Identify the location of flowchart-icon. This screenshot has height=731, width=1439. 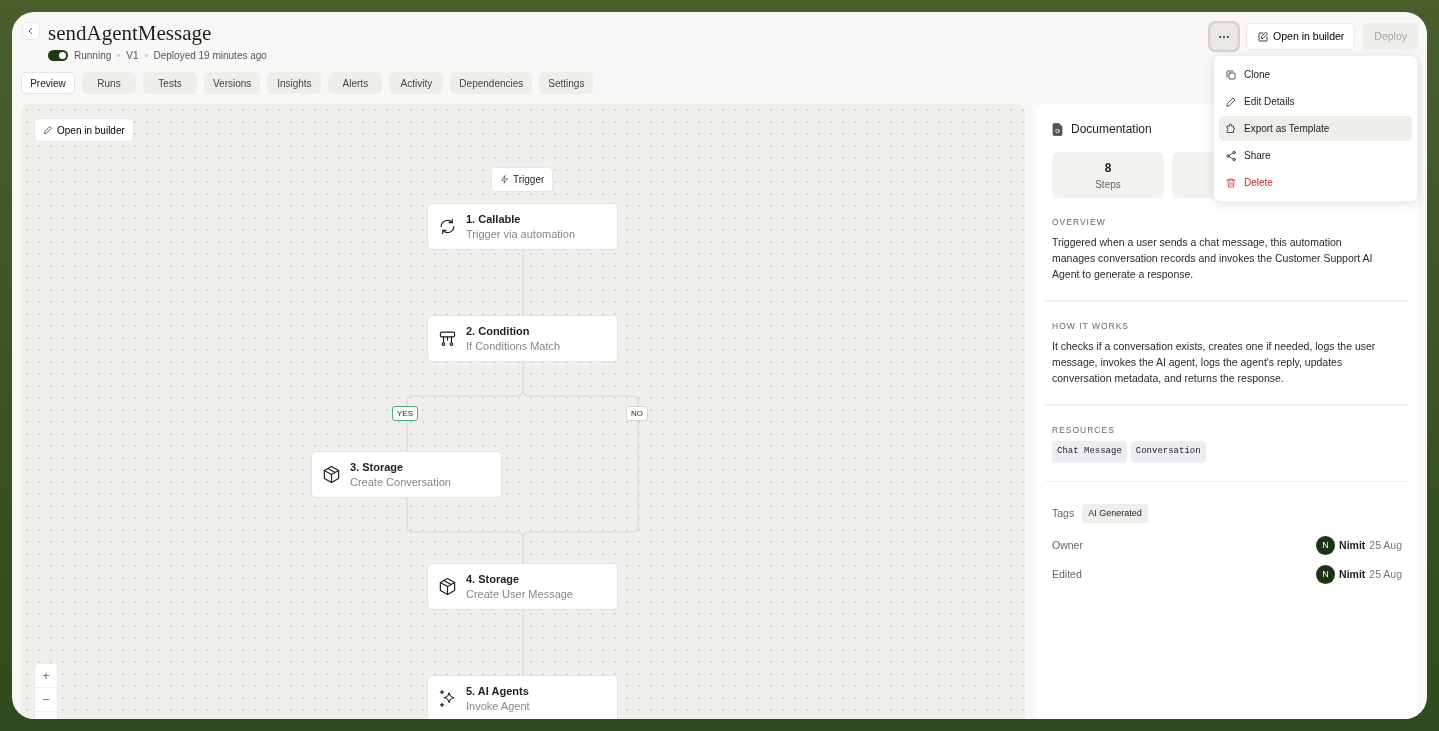
(447, 338).